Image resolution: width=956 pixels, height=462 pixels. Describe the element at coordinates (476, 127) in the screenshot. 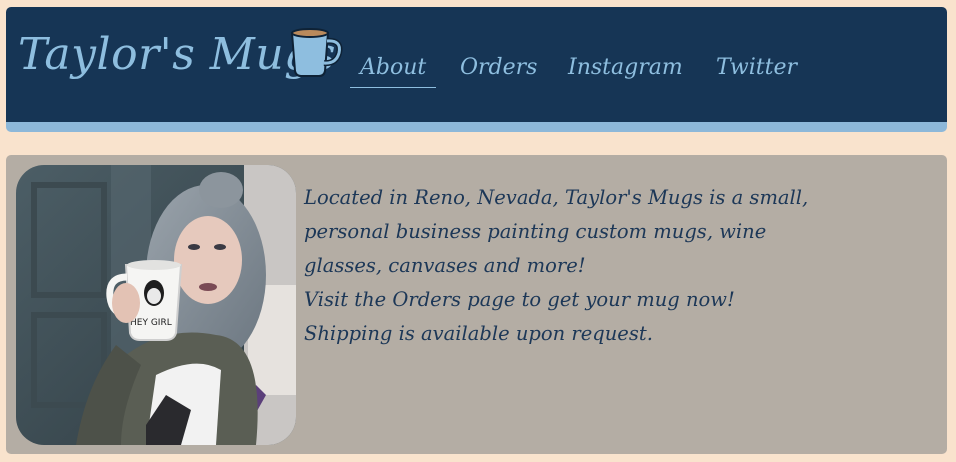

I see `header-accent-stripe` at that location.